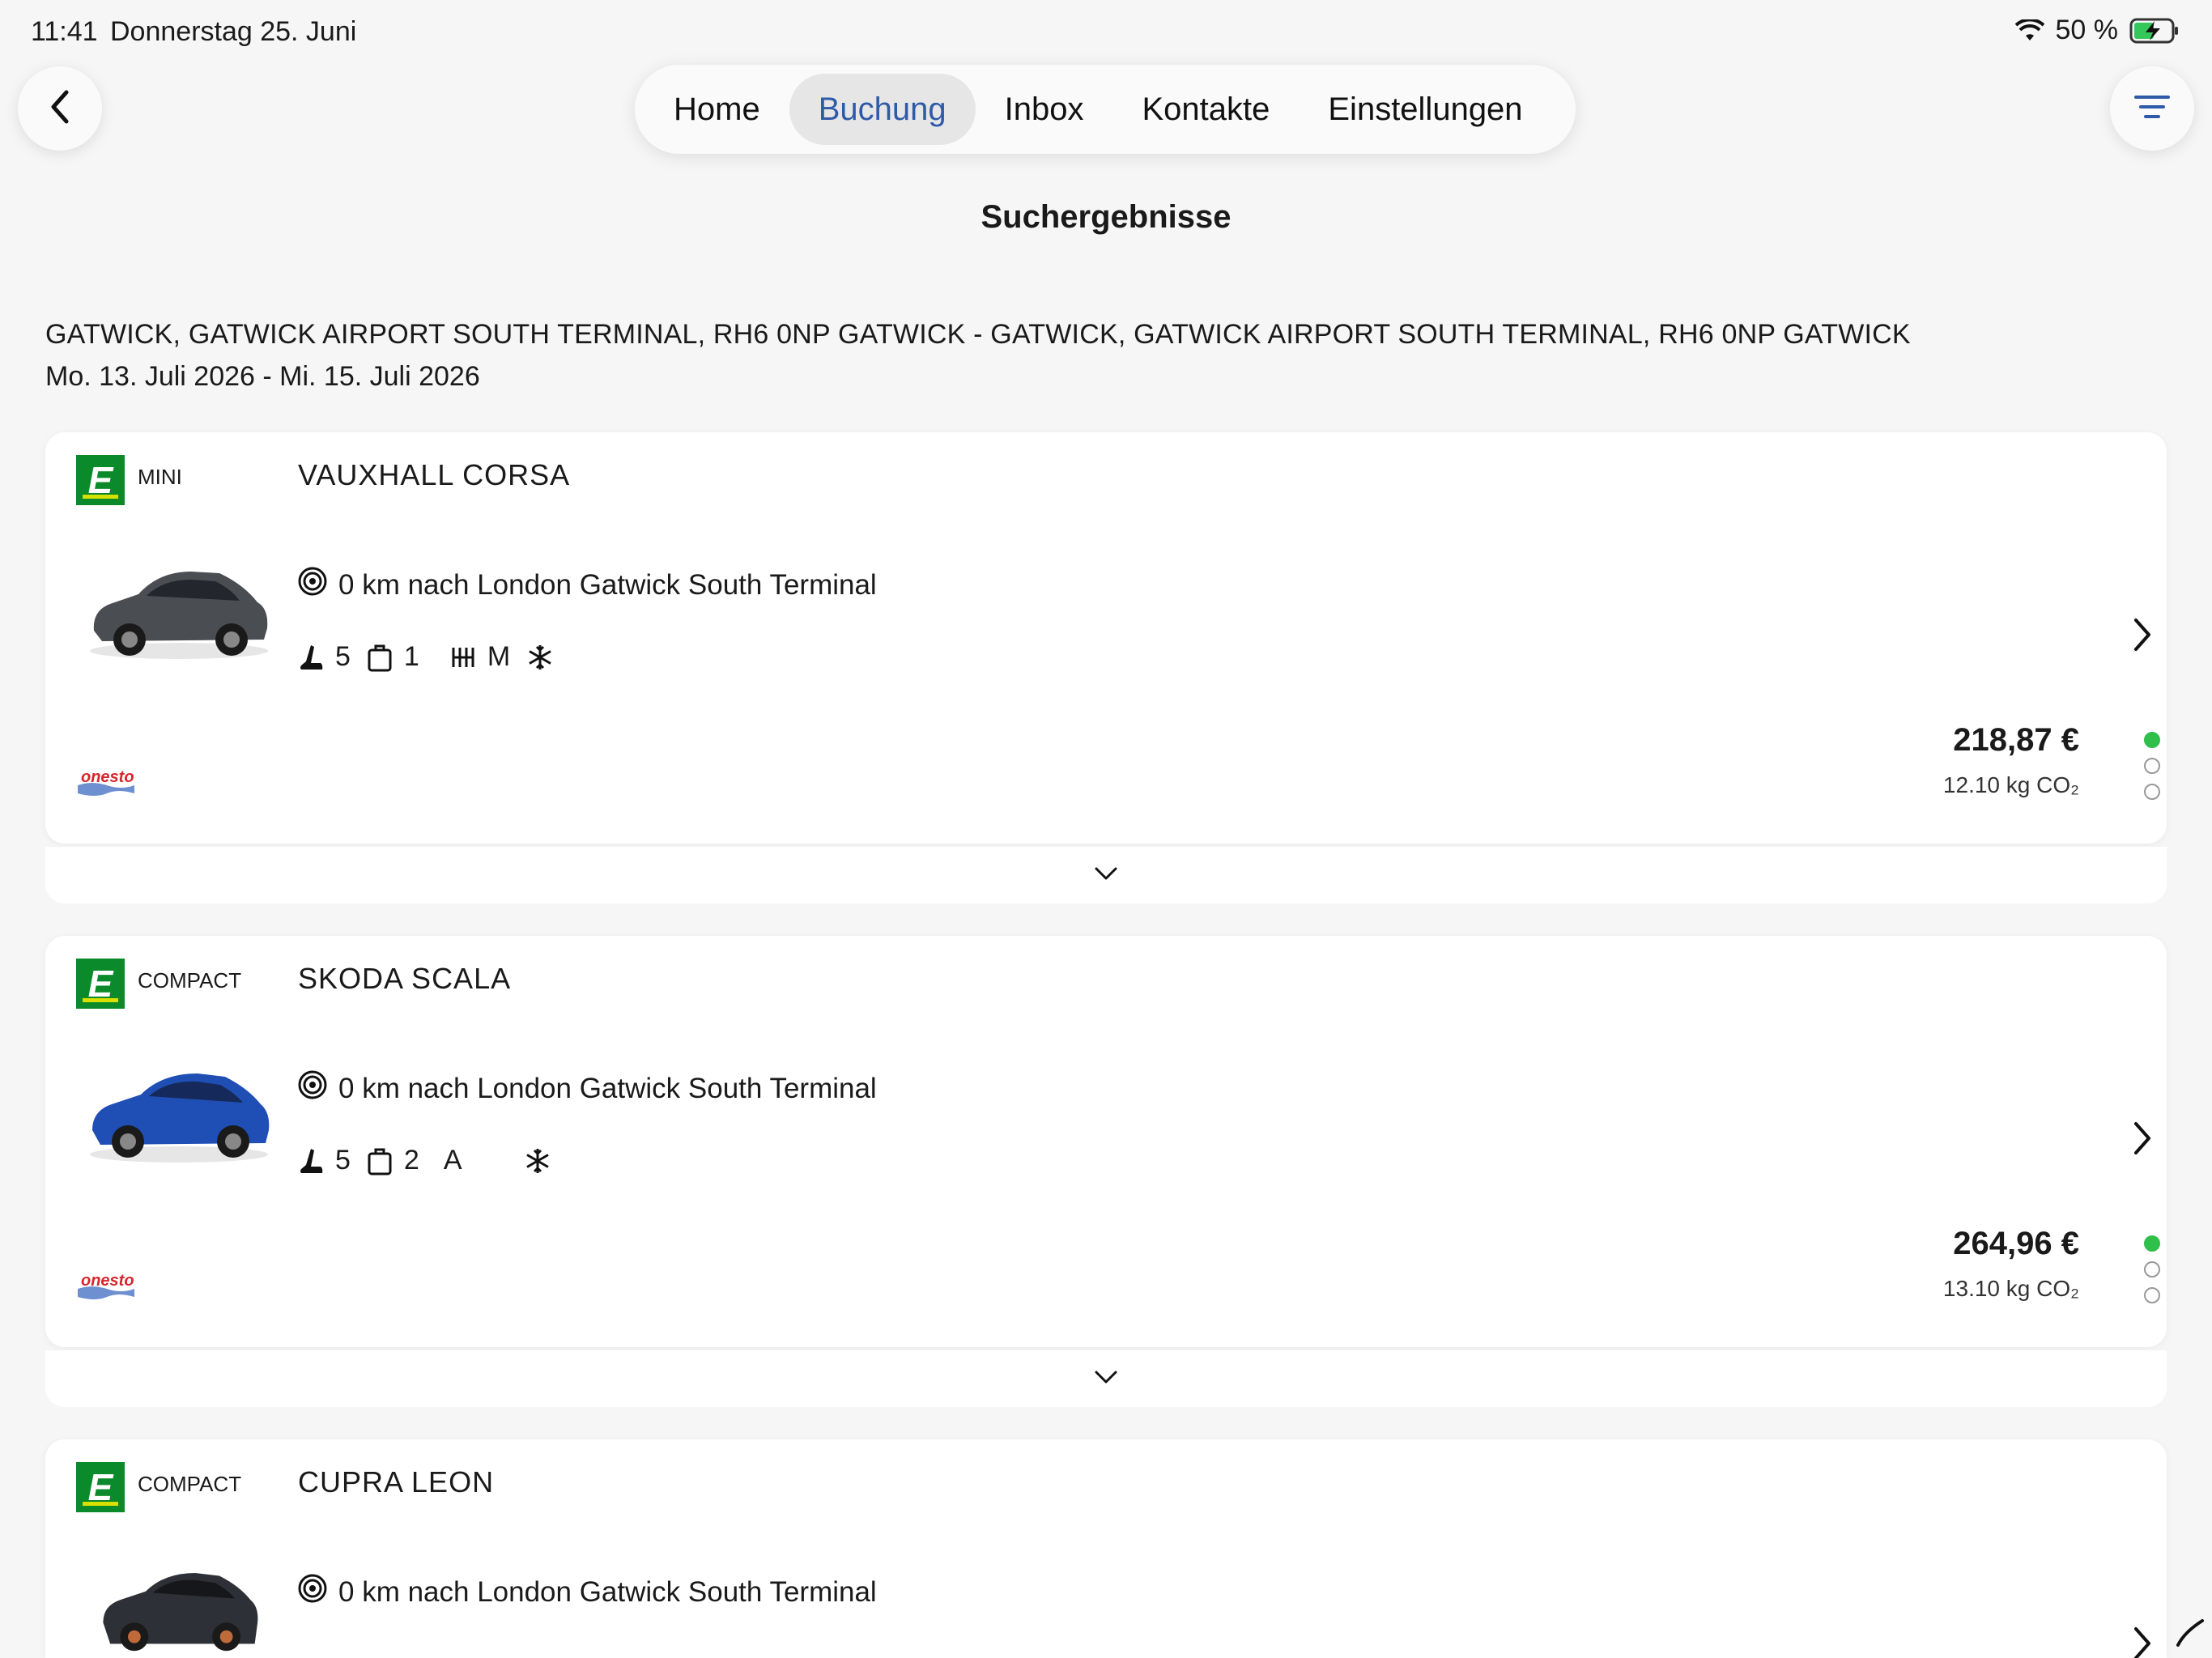 The height and width of the screenshot is (1658, 2212). Describe the element at coordinates (2016, 740) in the screenshot. I see `price: 218,87 €` at that location.